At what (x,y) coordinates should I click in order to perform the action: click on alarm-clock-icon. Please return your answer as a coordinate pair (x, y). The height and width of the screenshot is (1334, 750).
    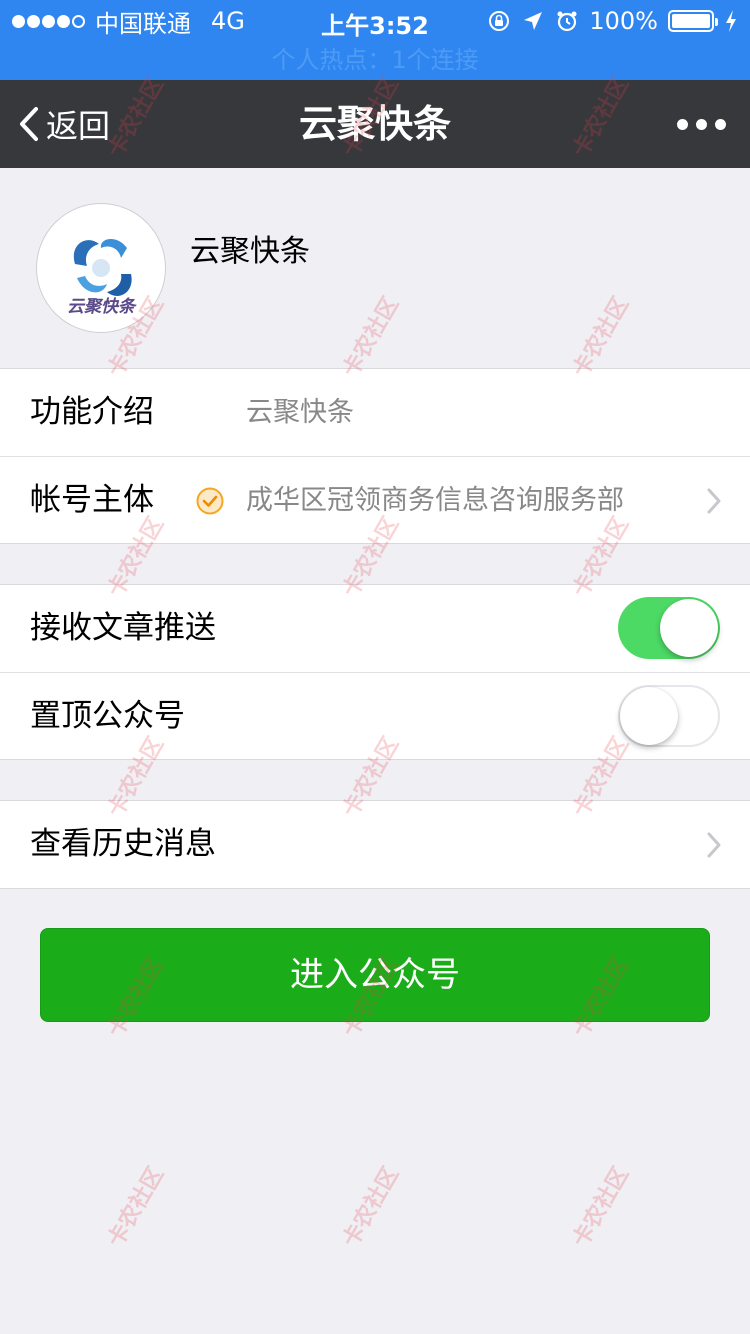
    Looking at the image, I should click on (567, 21).